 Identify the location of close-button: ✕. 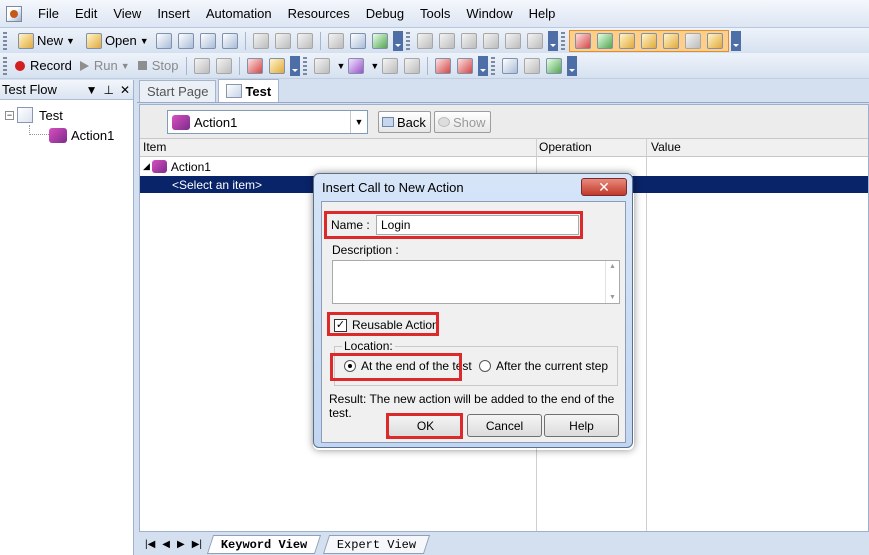
(604, 187).